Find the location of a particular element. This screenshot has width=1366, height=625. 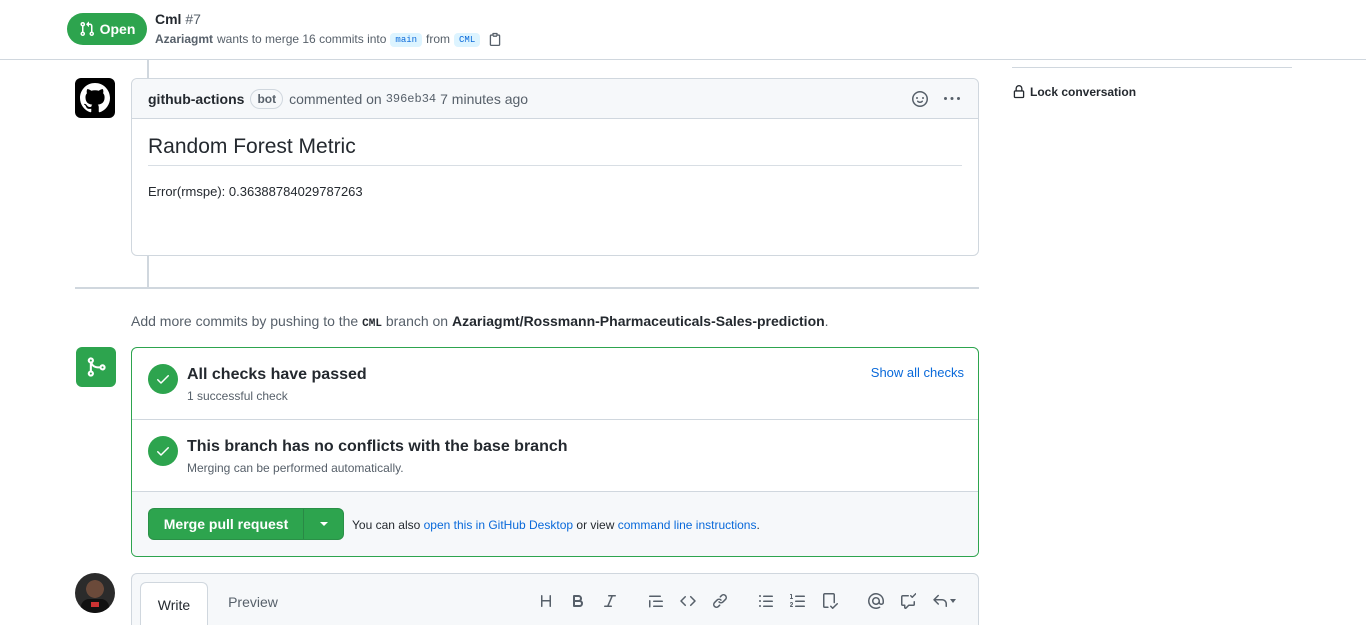

comment-action-text: commented on is located at coordinates (335, 98).